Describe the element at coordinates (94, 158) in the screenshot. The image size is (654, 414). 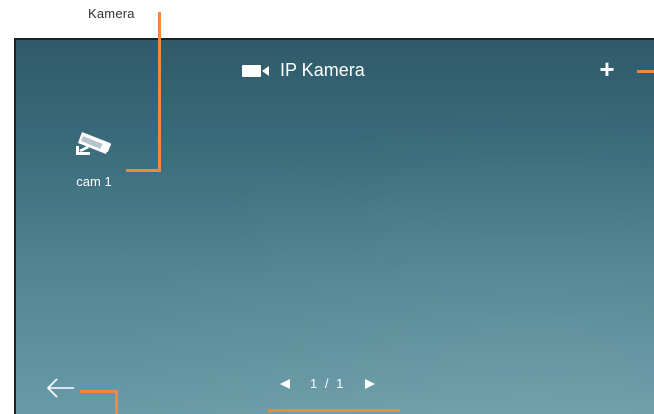
I see `camera-tile-cam-1: cam 1` at that location.